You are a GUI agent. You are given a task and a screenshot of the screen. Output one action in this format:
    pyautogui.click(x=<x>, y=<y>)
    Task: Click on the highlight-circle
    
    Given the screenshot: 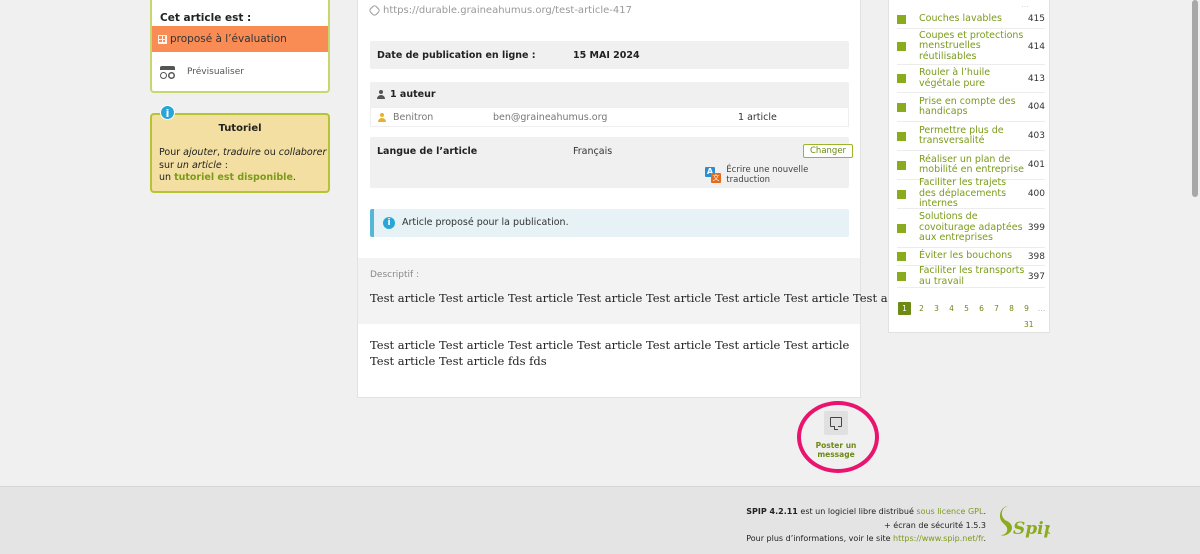 What is the action you would take?
    pyautogui.click(x=838, y=437)
    